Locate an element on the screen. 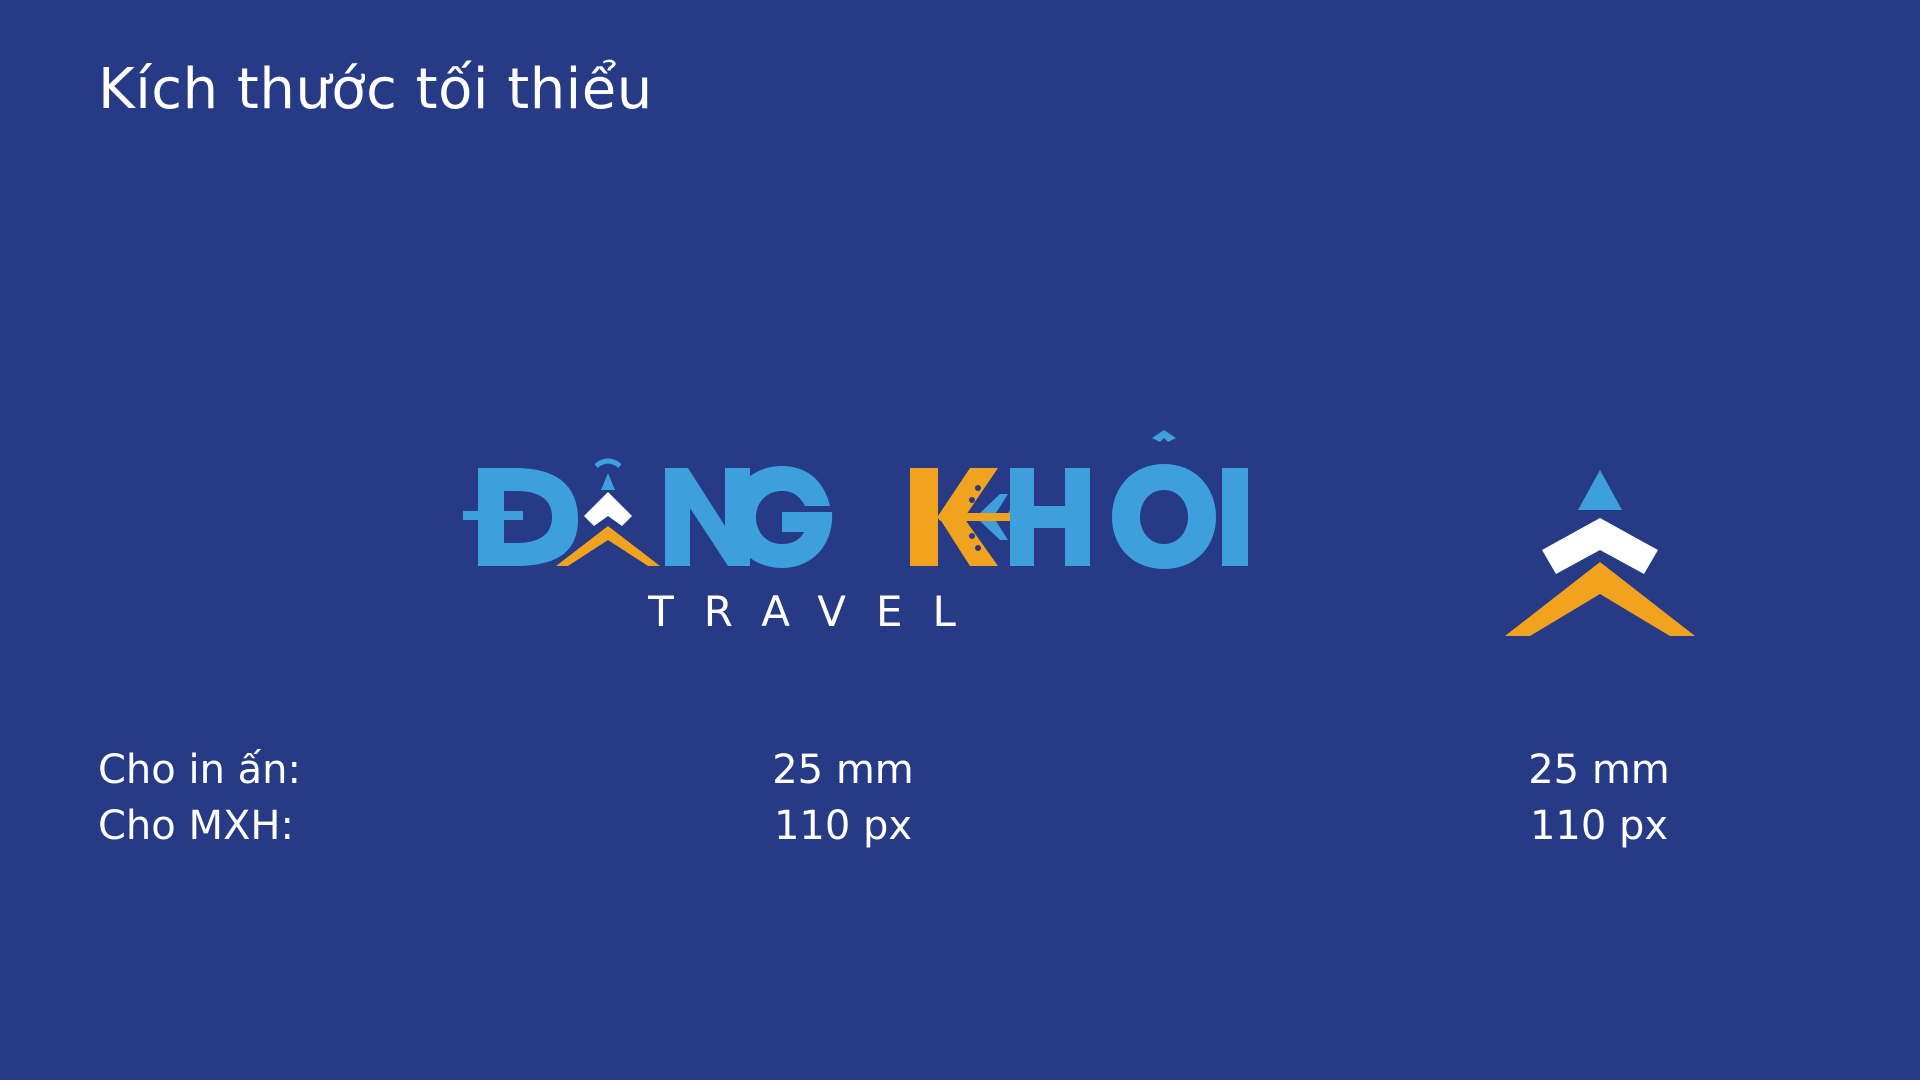  spec-value-full-logo-print: 25 mm is located at coordinates (843, 770).